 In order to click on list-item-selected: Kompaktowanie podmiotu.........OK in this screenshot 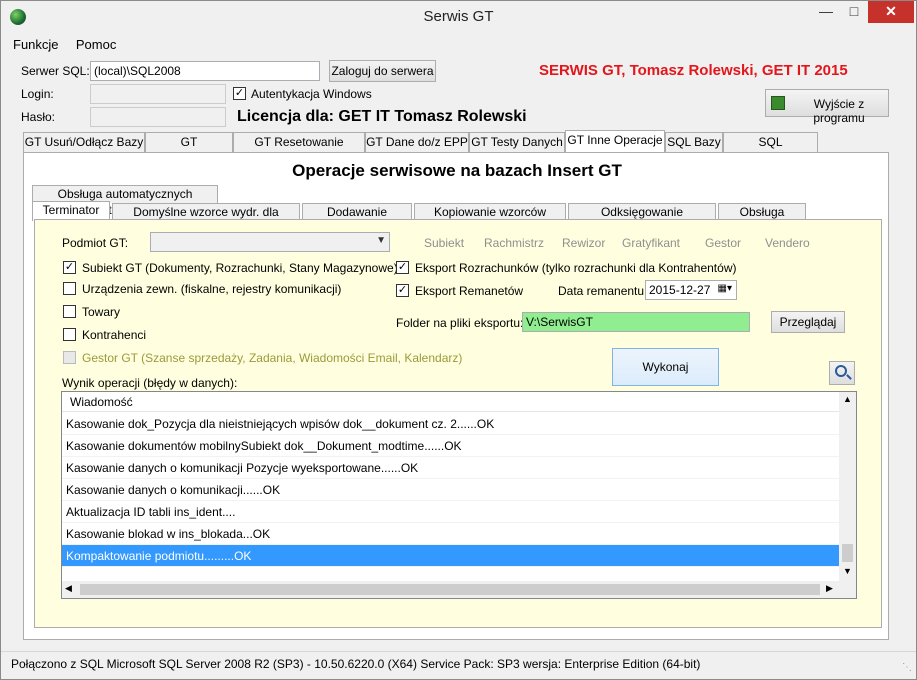, I will do `click(451, 556)`.